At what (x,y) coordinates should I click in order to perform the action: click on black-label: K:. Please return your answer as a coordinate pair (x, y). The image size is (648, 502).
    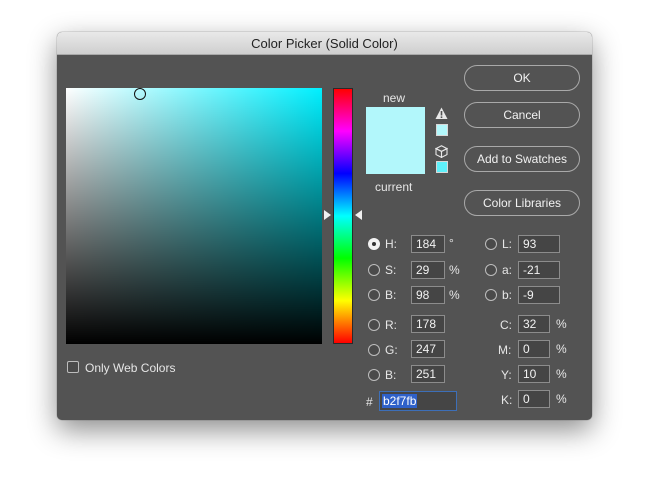
    Looking at the image, I should click on (507, 400).